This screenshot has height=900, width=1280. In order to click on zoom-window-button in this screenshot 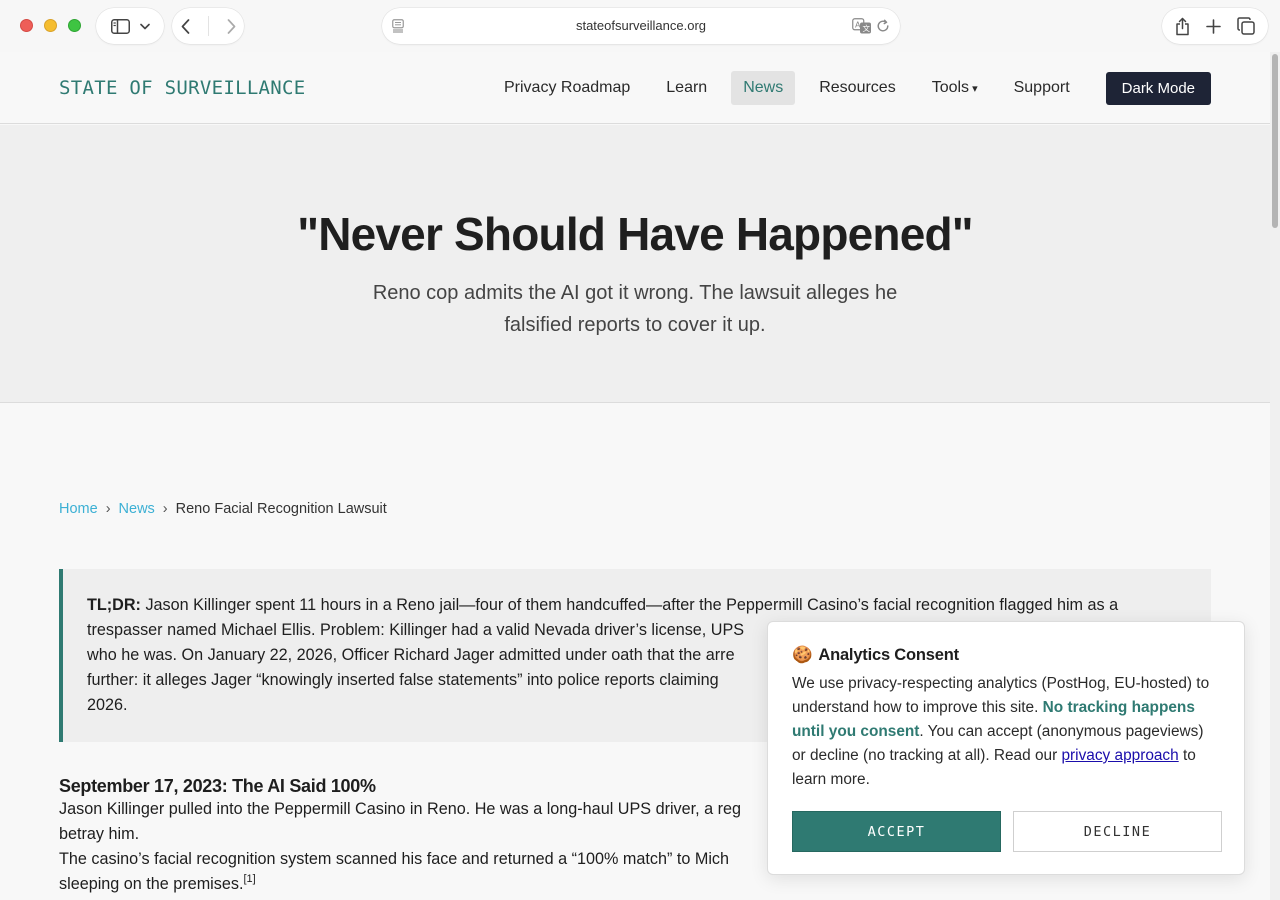, I will do `click(74, 25)`.